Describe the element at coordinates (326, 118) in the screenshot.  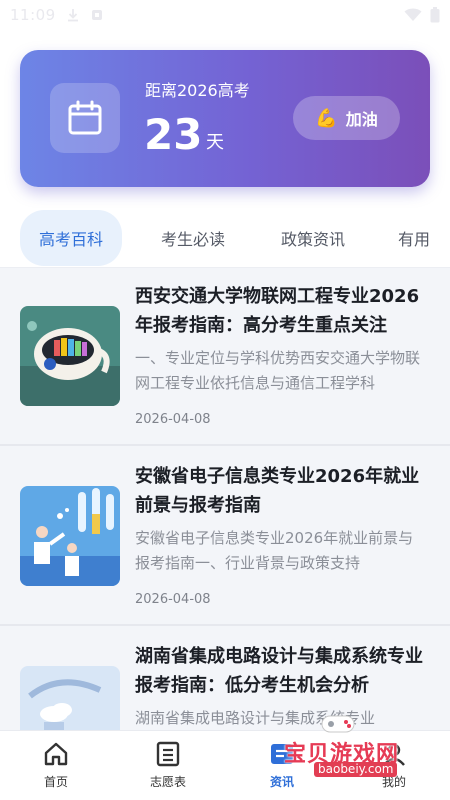
I see `flexed-biceps-icon: 💪` at that location.